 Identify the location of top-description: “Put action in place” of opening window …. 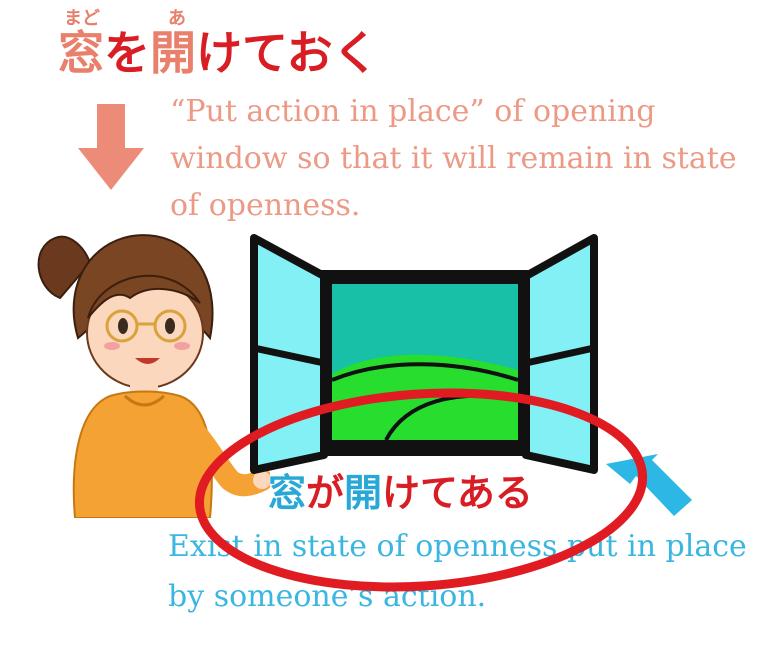
(453, 158).